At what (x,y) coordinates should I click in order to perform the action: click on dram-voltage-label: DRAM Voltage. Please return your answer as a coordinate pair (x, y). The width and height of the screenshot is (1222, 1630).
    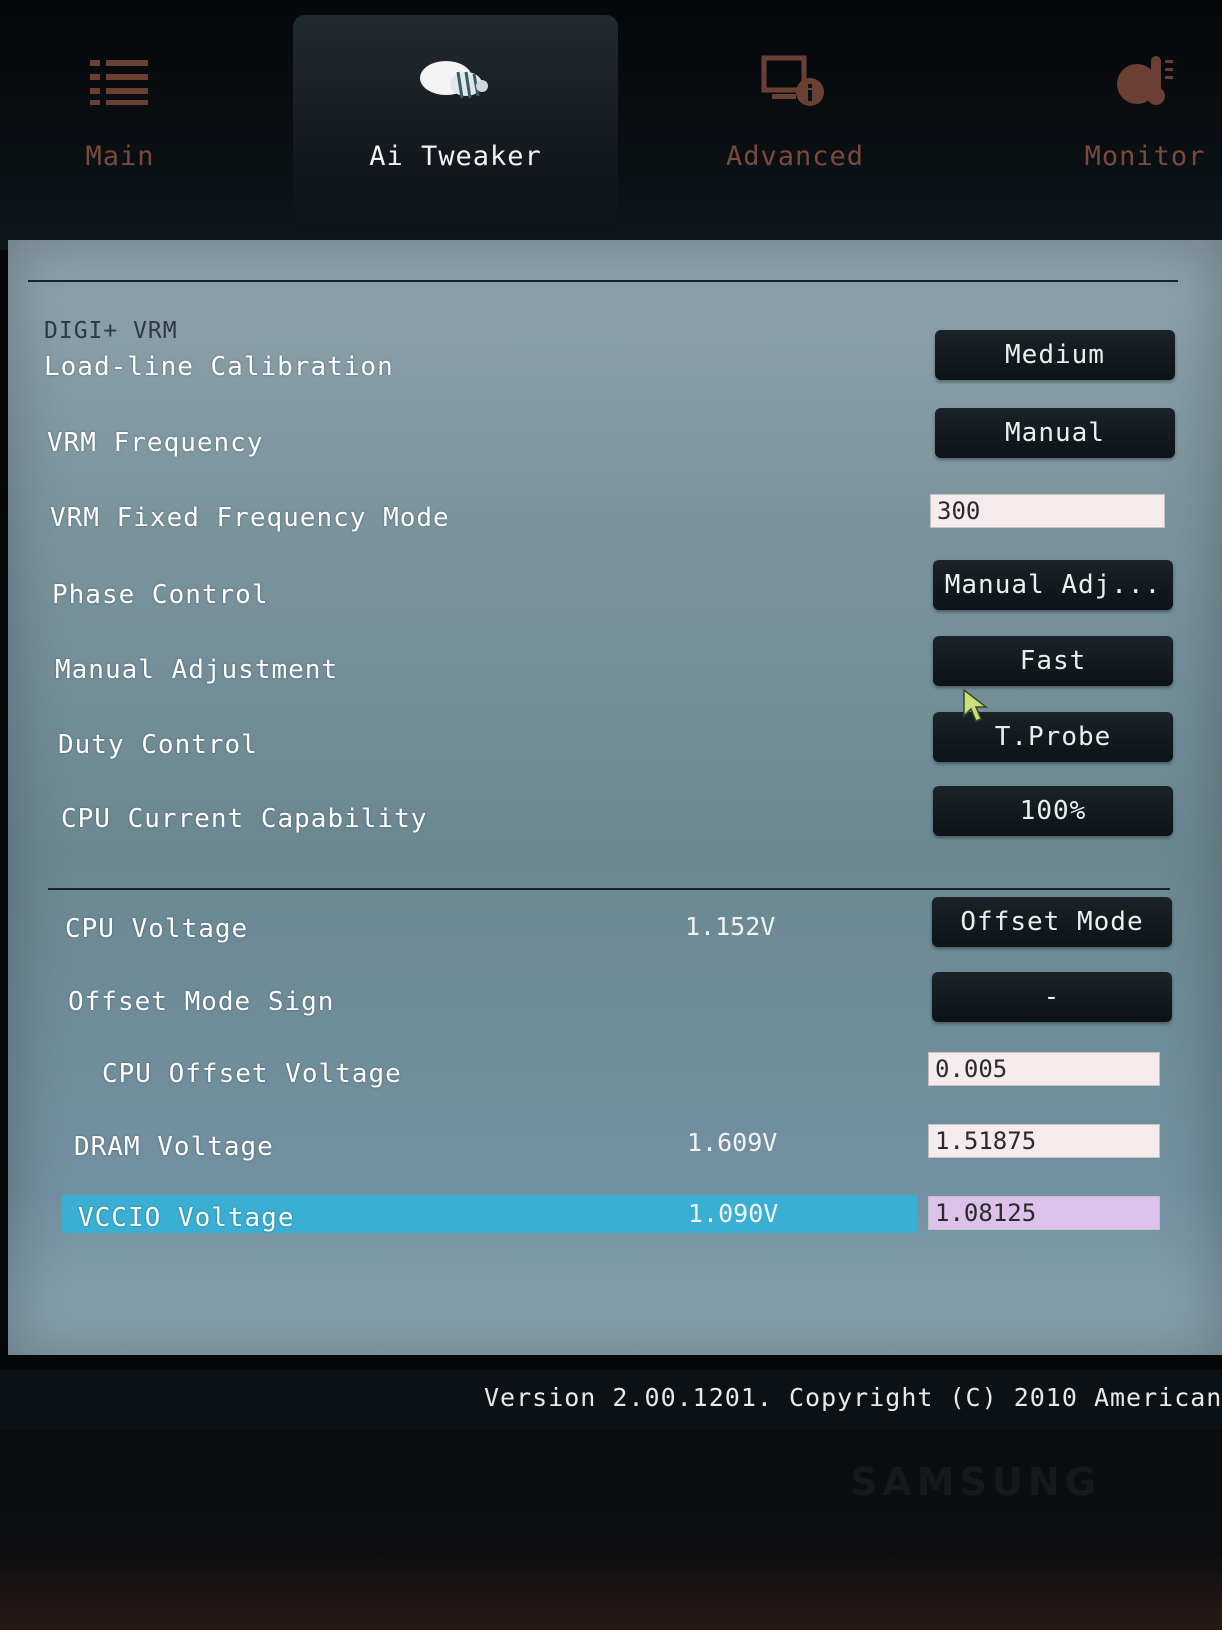
    Looking at the image, I should click on (174, 1147).